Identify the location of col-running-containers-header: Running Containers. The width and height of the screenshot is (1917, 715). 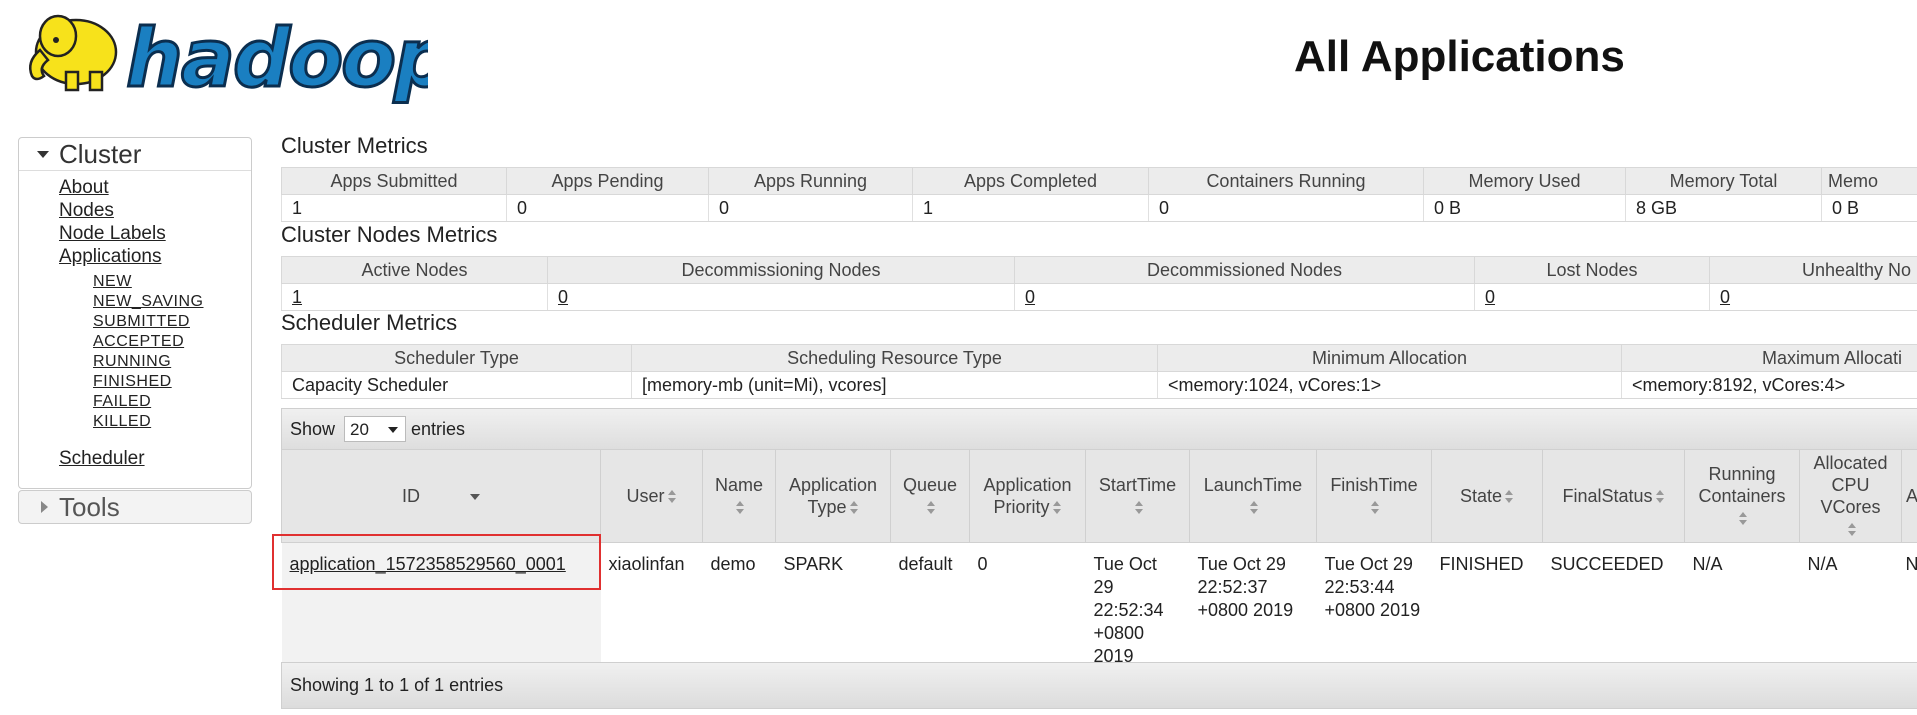
(1742, 496).